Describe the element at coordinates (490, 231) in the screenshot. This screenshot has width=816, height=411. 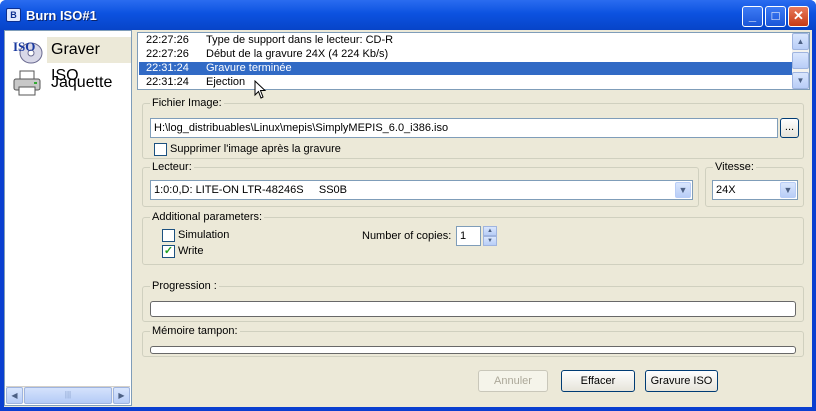
I see `spin-up-icon: ▲` at that location.